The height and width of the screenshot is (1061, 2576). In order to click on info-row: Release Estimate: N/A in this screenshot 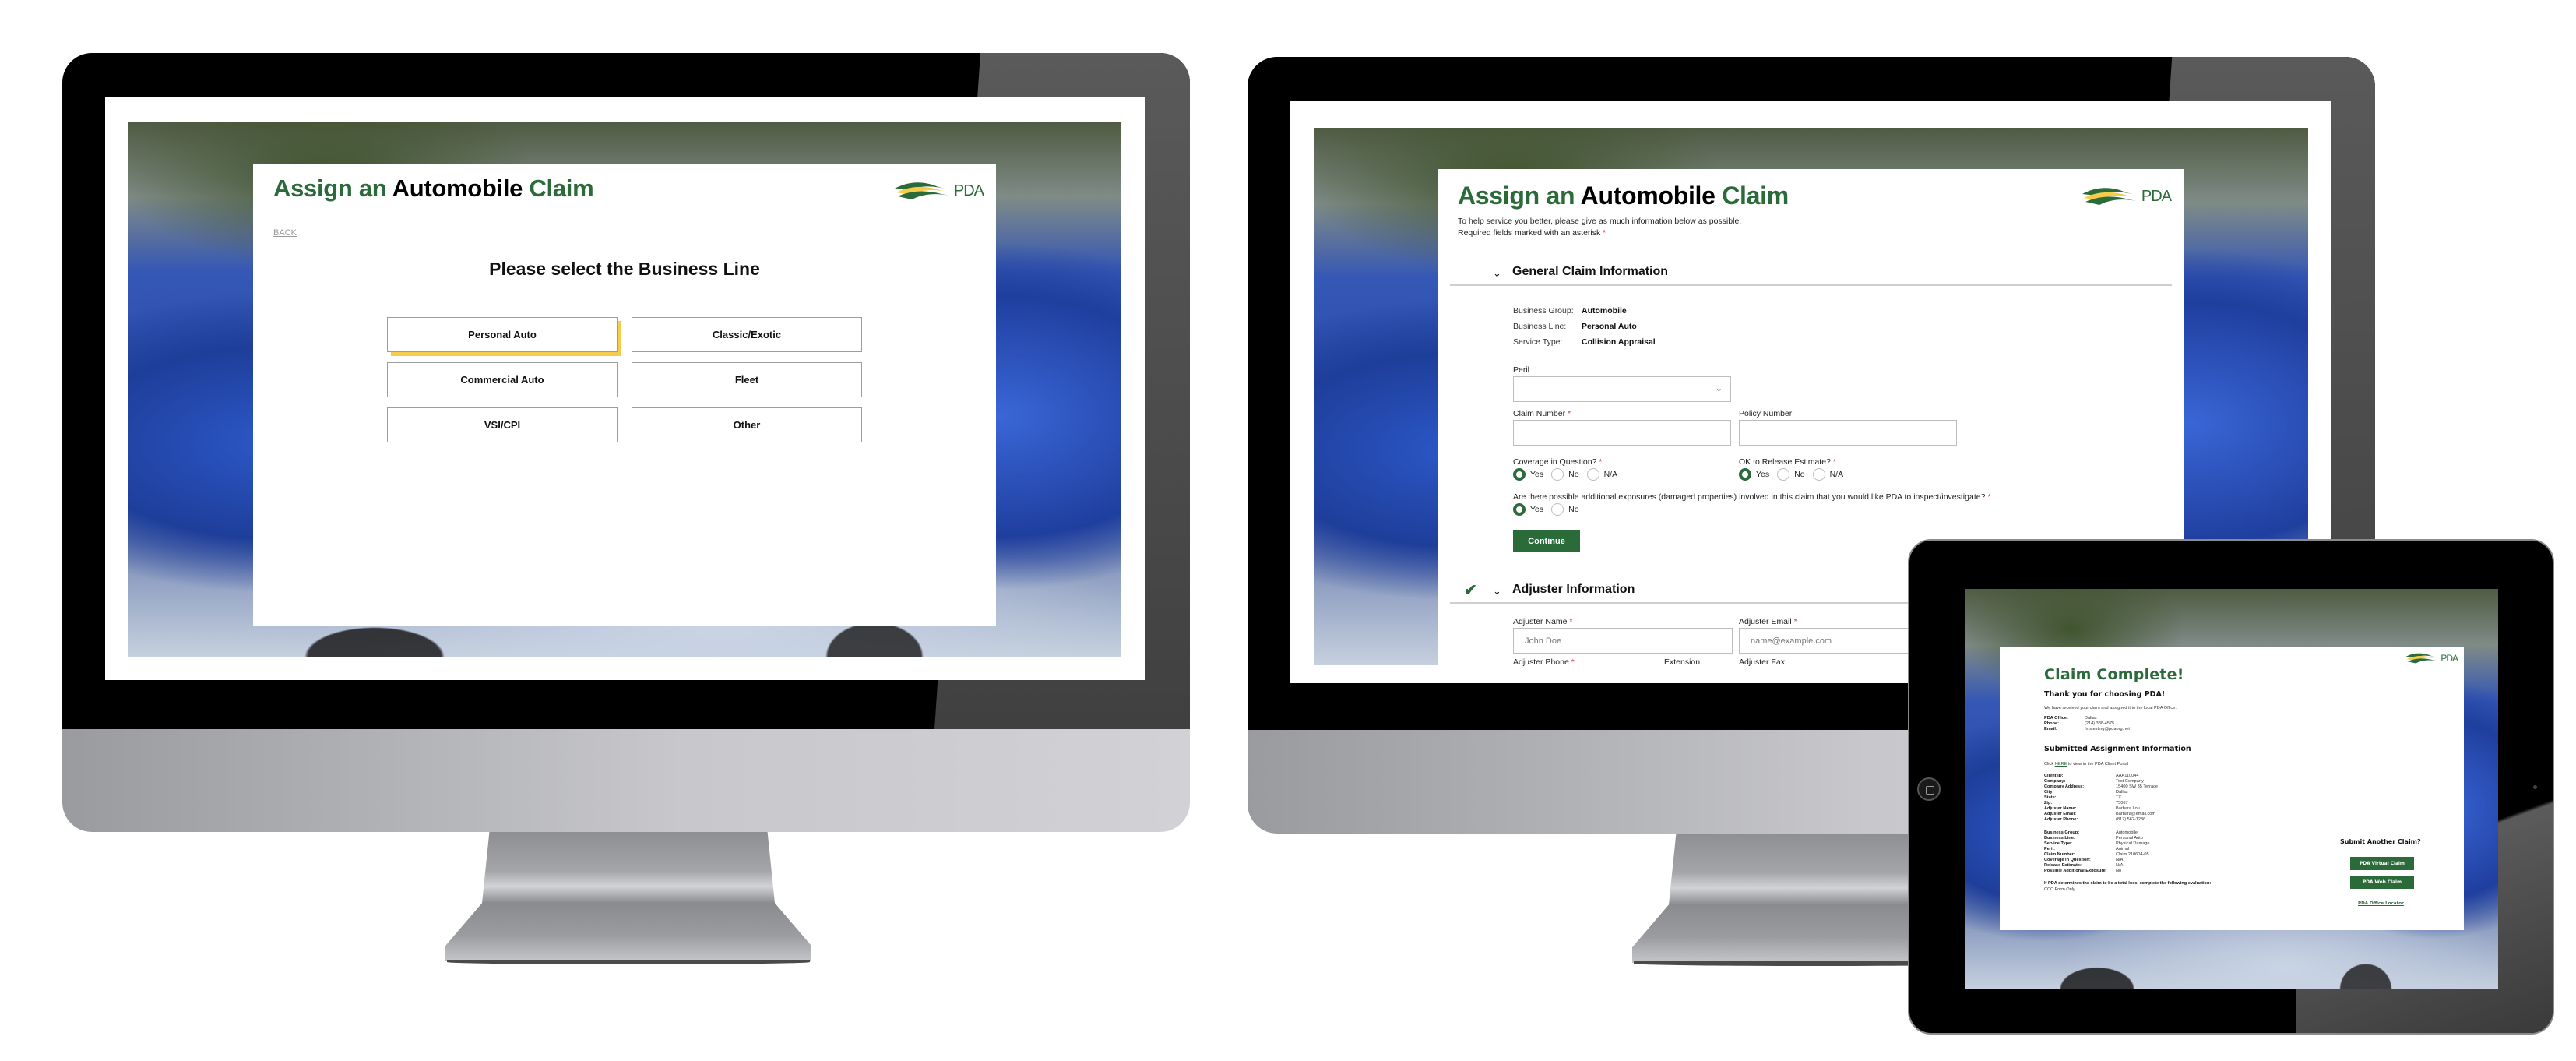, I will do `click(2097, 866)`.